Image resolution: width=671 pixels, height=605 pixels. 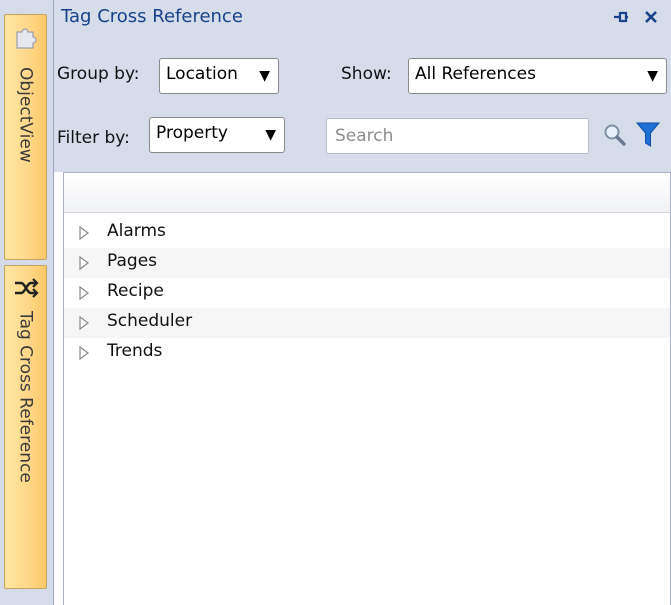 I want to click on shuffle-icon, so click(x=27, y=288).